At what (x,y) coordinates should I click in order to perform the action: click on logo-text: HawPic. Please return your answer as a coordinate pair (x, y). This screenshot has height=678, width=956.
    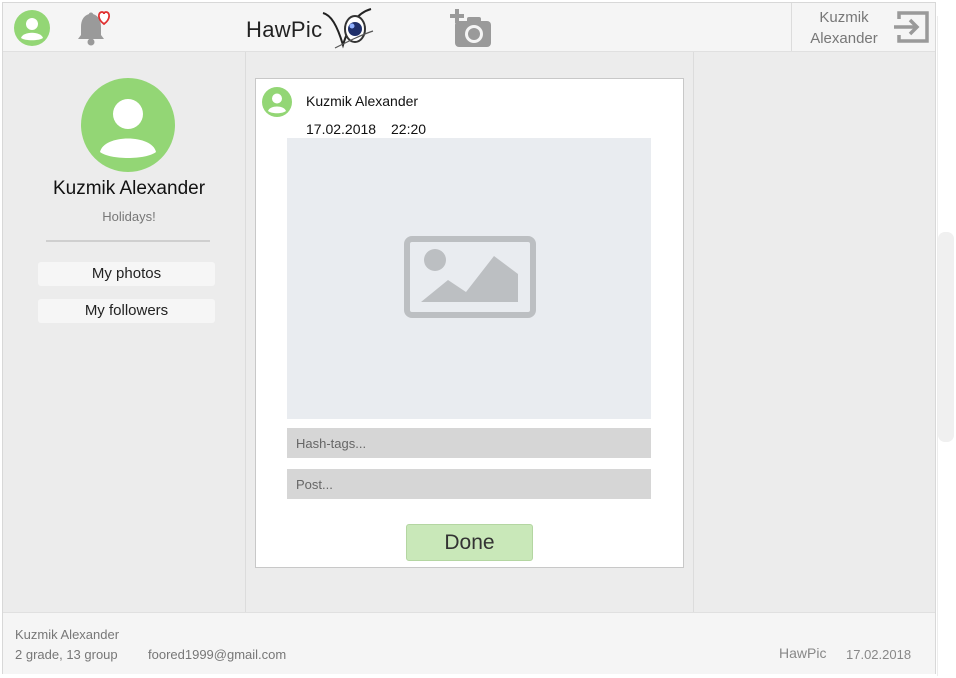
    Looking at the image, I should click on (284, 30).